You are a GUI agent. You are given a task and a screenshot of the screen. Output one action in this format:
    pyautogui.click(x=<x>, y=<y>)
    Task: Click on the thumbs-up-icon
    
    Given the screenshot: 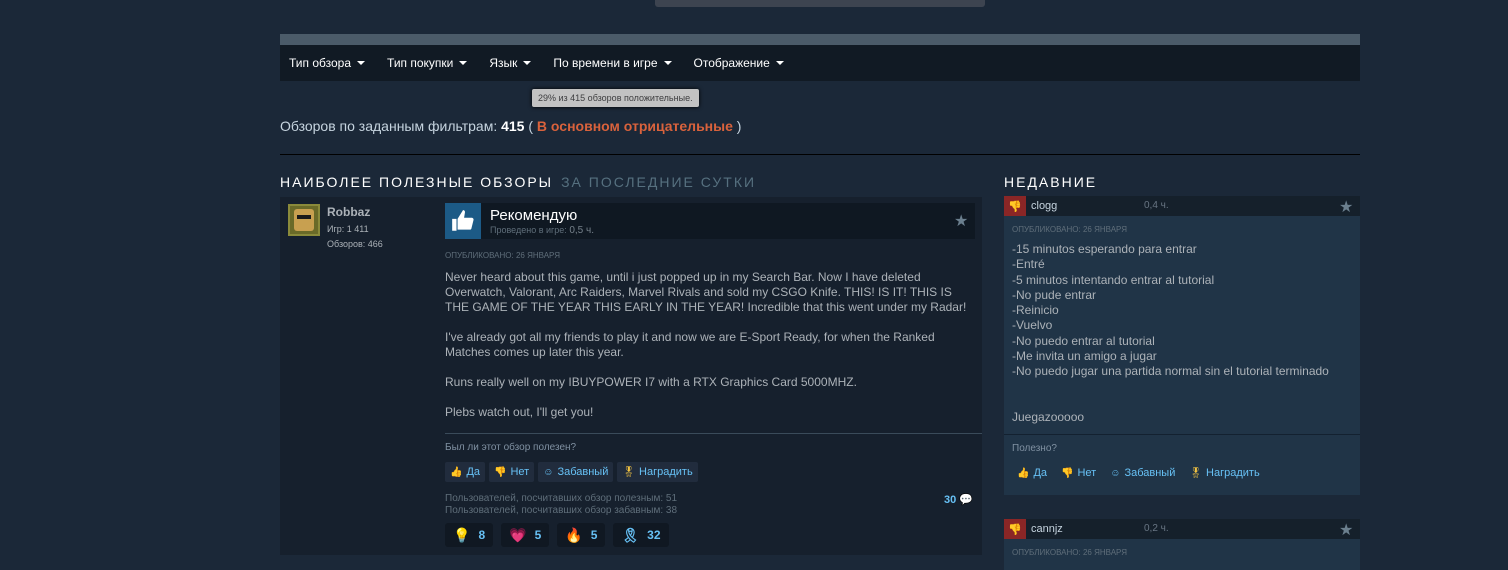 What is the action you would take?
    pyautogui.click(x=463, y=221)
    